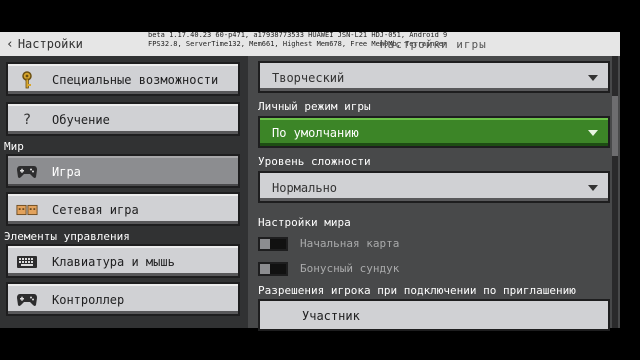  What do you see at coordinates (273, 269) in the screenshot?
I see `bonus-chest-toggle` at bounding box center [273, 269].